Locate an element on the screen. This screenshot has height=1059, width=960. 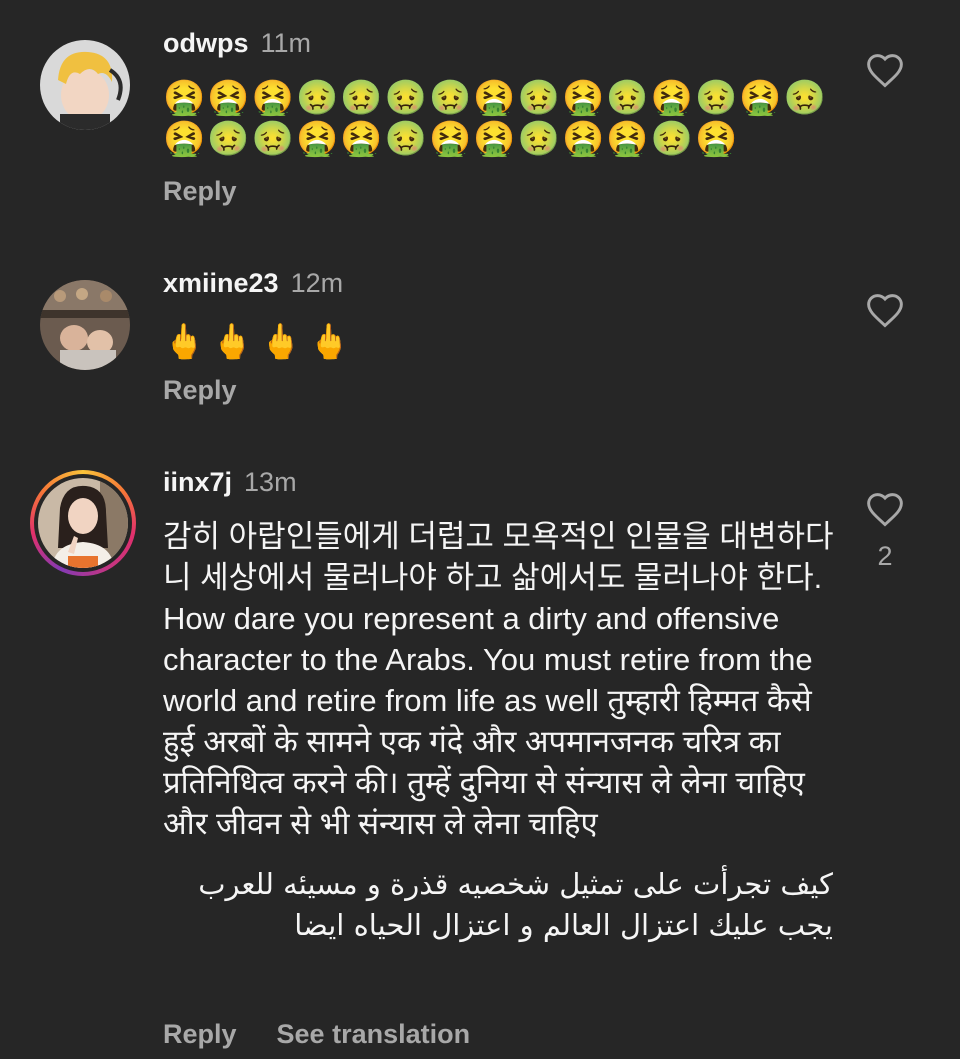
avatar-story-ring is located at coordinates (83, 523).